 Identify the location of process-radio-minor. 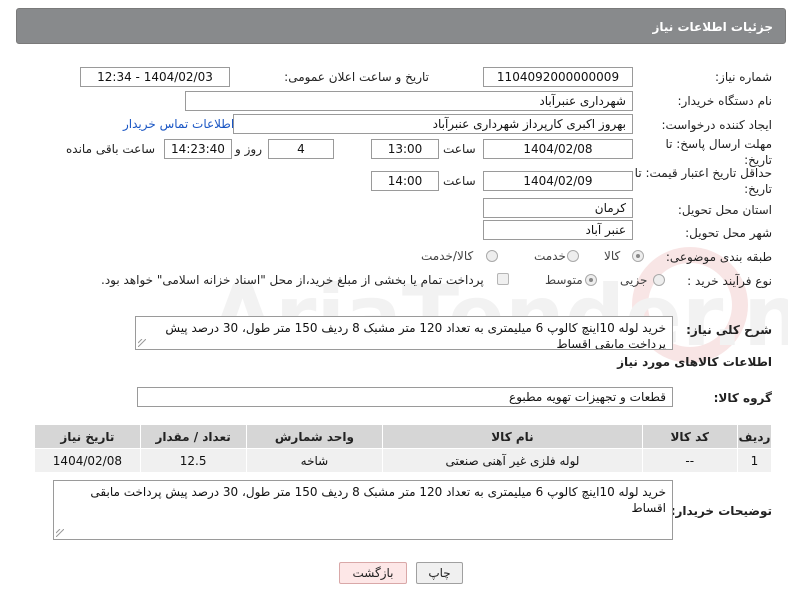
(659, 280).